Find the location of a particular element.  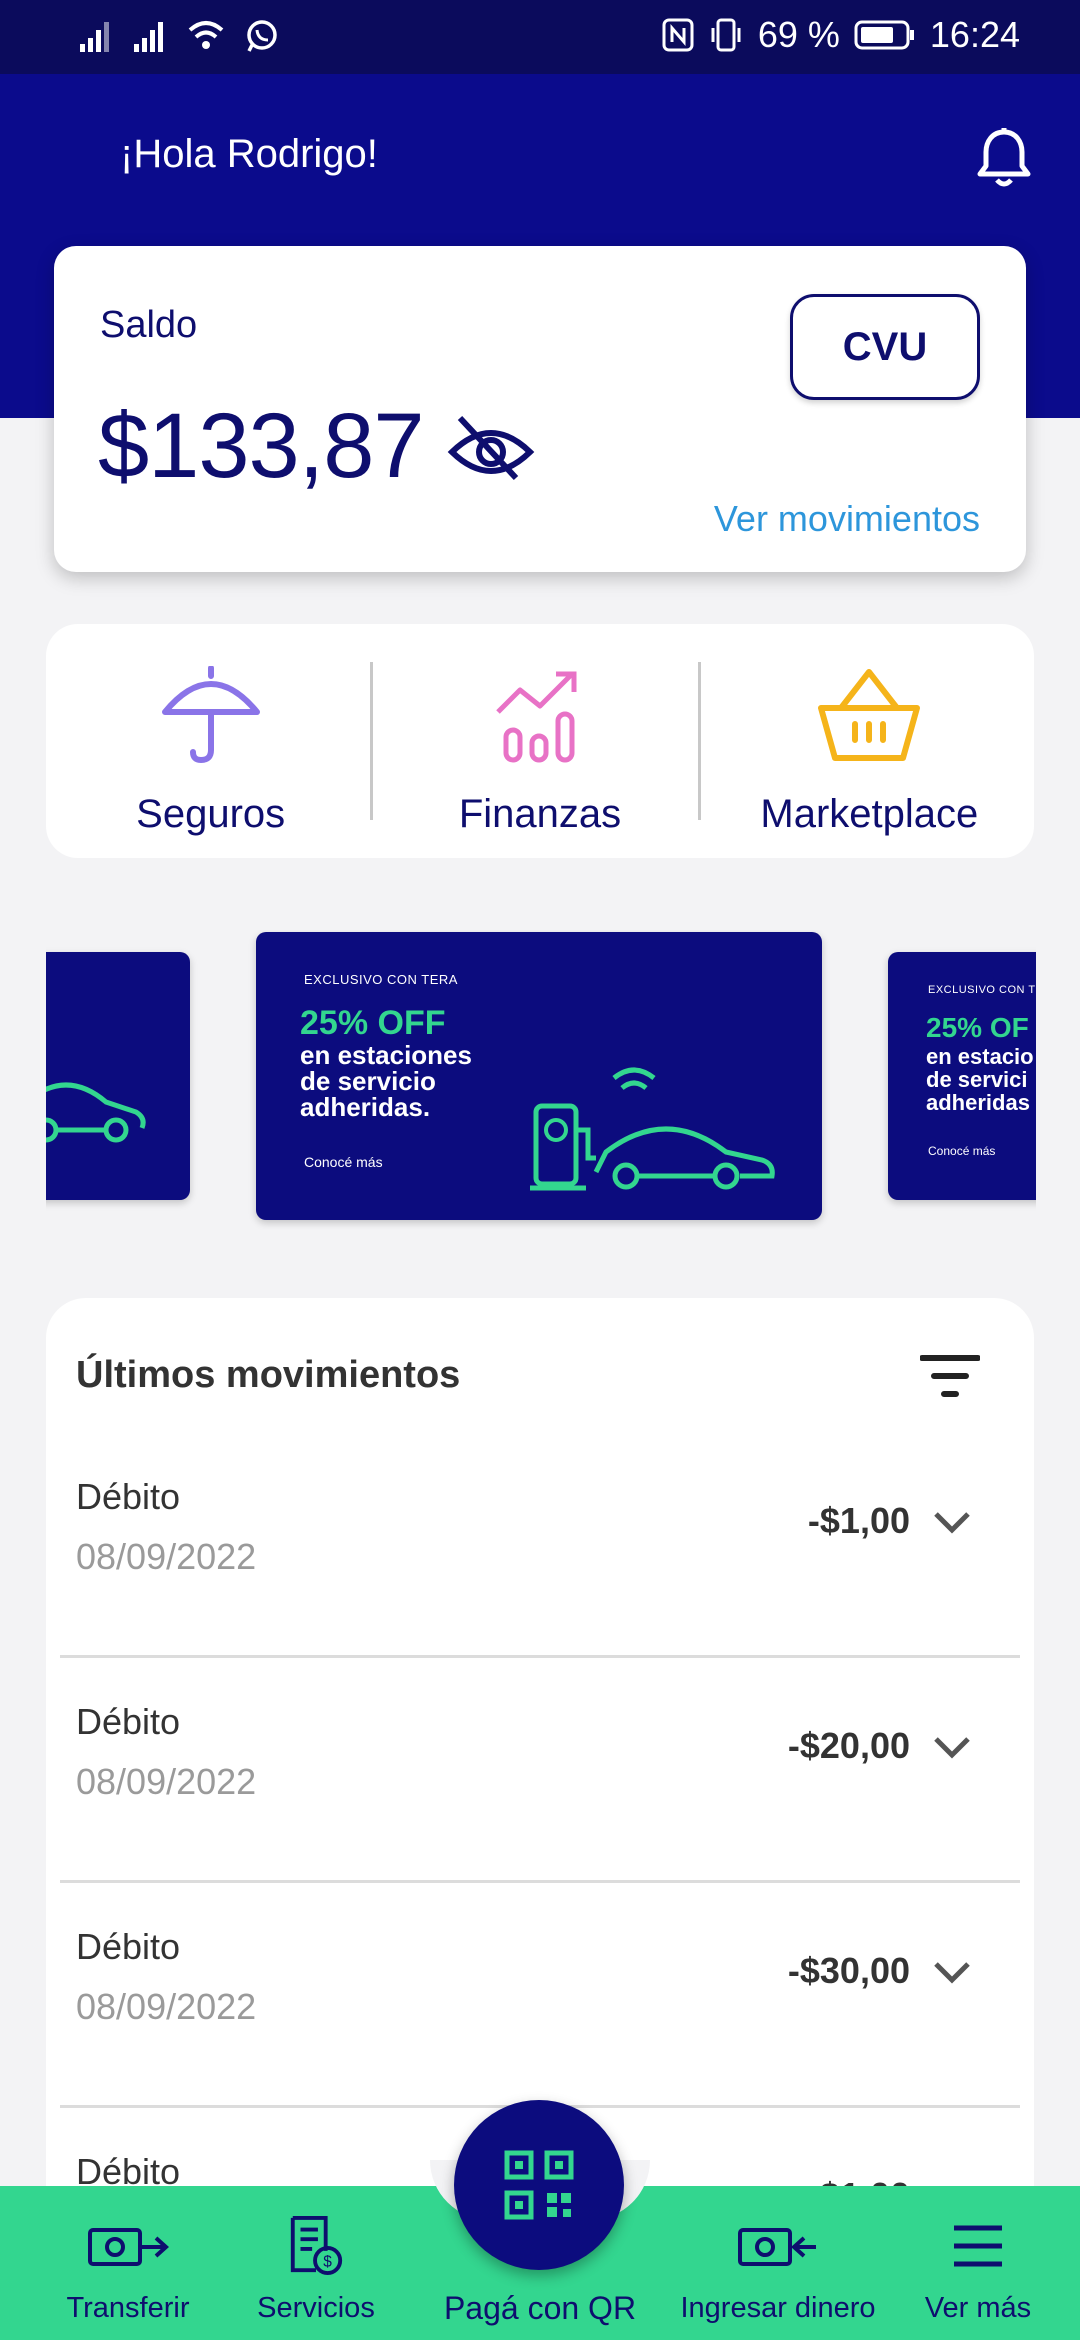

quick-action-marketplace: Marketplace is located at coordinates (869, 741).